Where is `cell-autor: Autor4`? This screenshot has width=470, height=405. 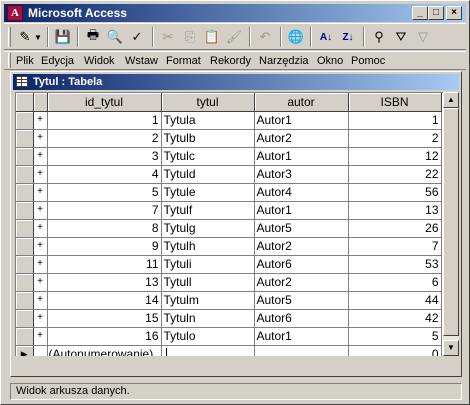
cell-autor: Autor4 is located at coordinates (301, 192).